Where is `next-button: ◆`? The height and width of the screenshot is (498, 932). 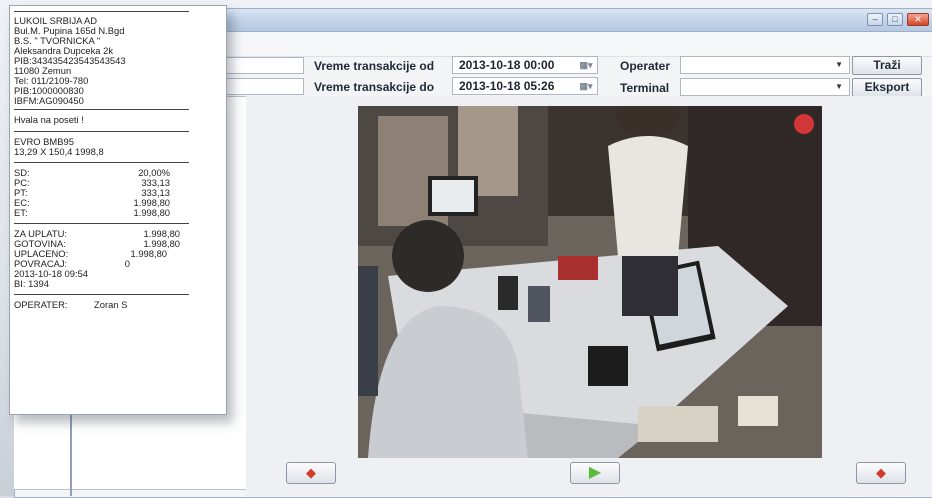 next-button: ◆ is located at coordinates (881, 473).